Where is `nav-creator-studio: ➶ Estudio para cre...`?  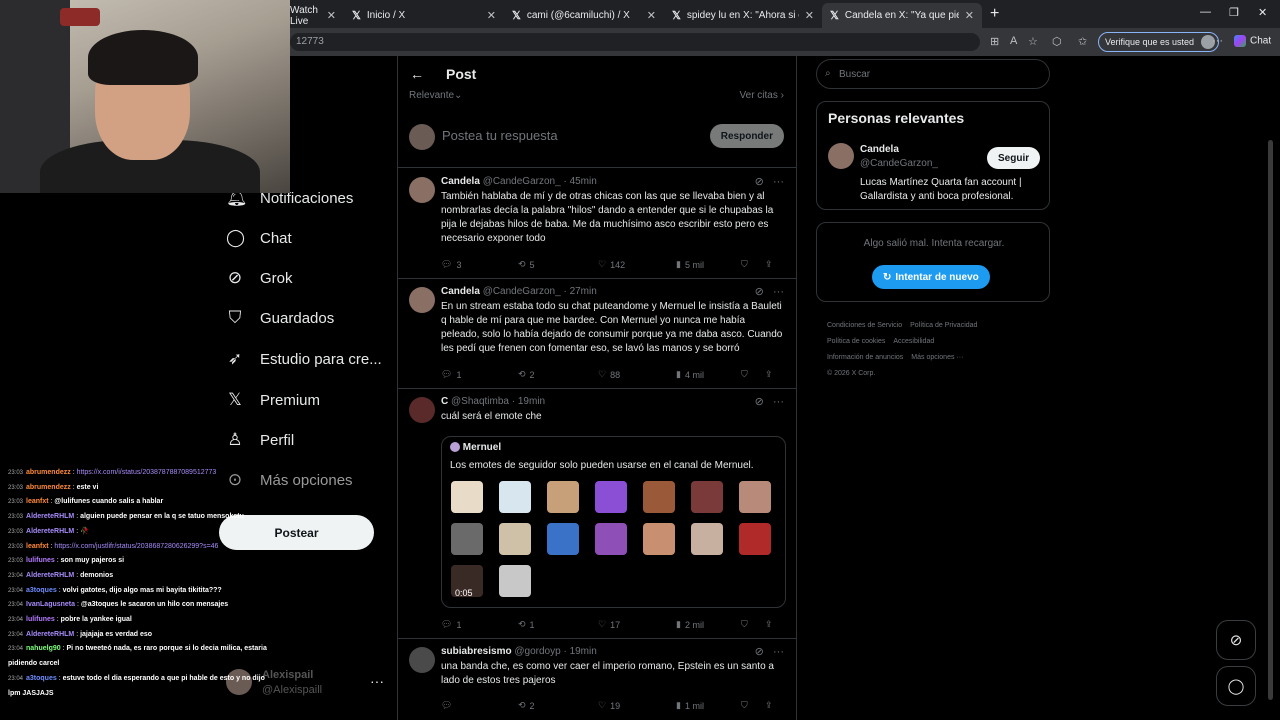 nav-creator-studio: ➶ Estudio para cre... is located at coordinates (304, 359).